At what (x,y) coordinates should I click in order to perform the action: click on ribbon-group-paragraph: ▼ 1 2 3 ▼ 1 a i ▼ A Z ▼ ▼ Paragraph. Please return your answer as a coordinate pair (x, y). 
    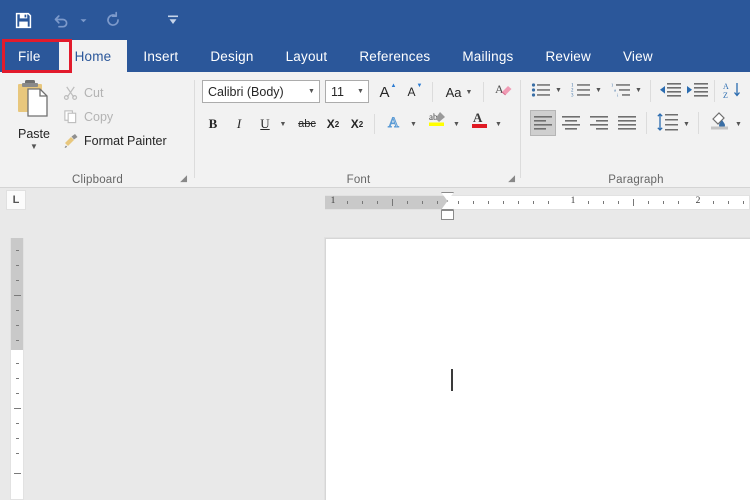
    Looking at the image, I should click on (636, 130).